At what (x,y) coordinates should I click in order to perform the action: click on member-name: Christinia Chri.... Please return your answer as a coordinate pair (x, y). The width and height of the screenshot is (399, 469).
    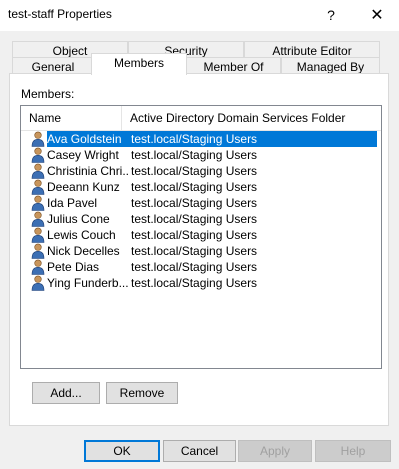
    Looking at the image, I should click on (87, 171).